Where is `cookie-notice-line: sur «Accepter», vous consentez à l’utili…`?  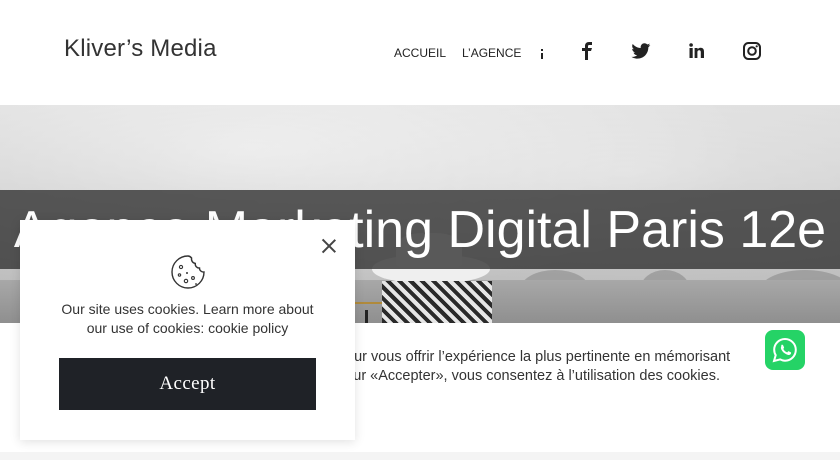 cookie-notice-line: sur «Accepter», vous consentez à l’utili… is located at coordinates (533, 376).